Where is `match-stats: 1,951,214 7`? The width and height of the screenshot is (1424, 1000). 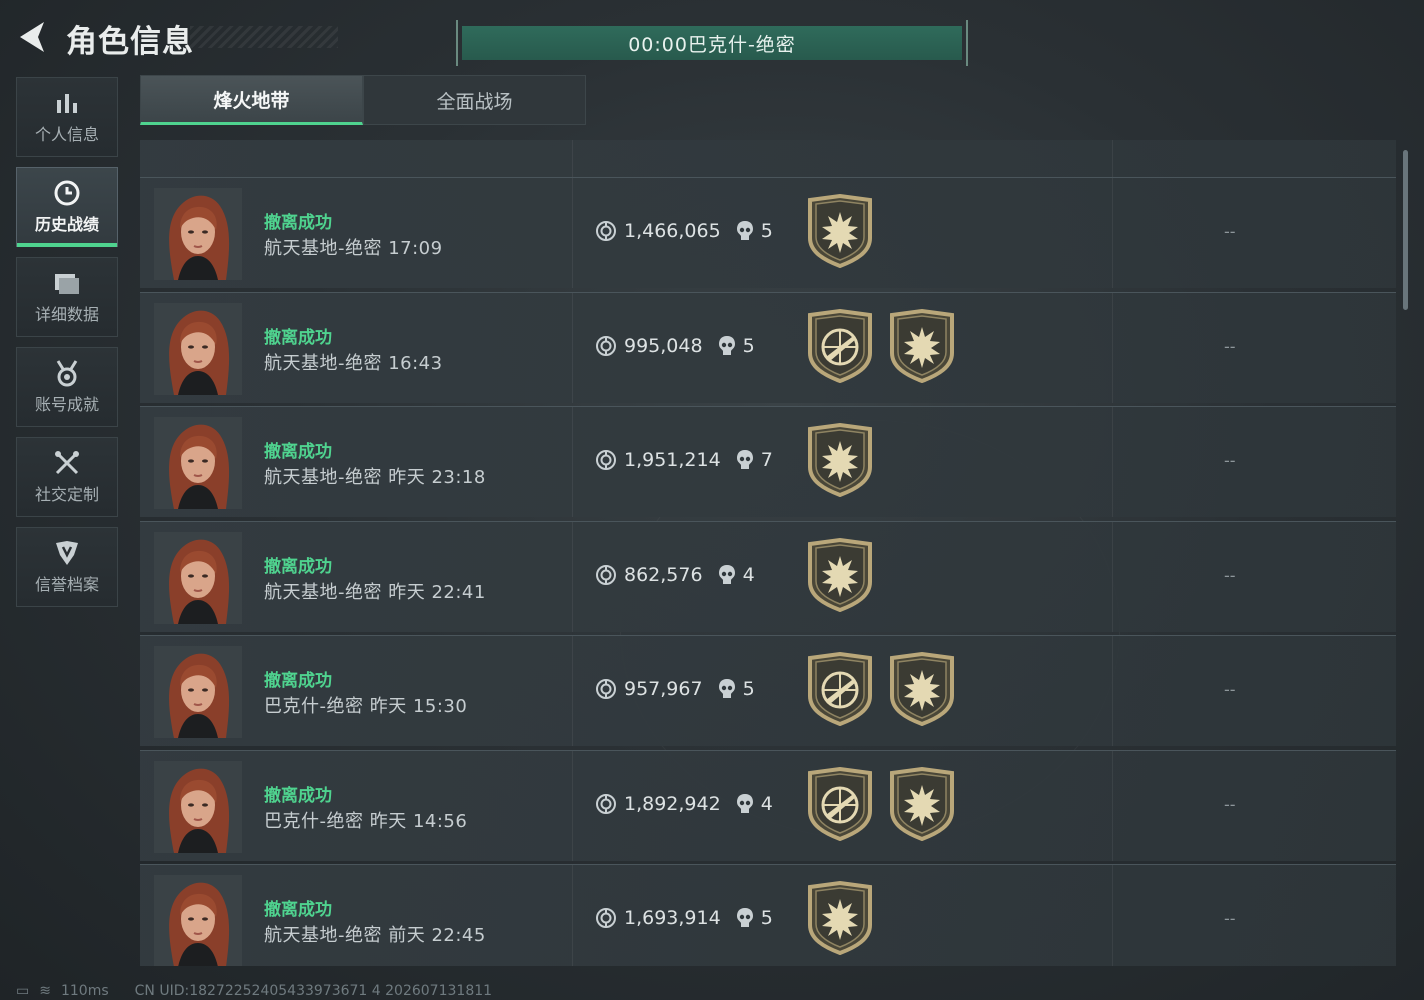 match-stats: 1,951,214 7 is located at coordinates (684, 460).